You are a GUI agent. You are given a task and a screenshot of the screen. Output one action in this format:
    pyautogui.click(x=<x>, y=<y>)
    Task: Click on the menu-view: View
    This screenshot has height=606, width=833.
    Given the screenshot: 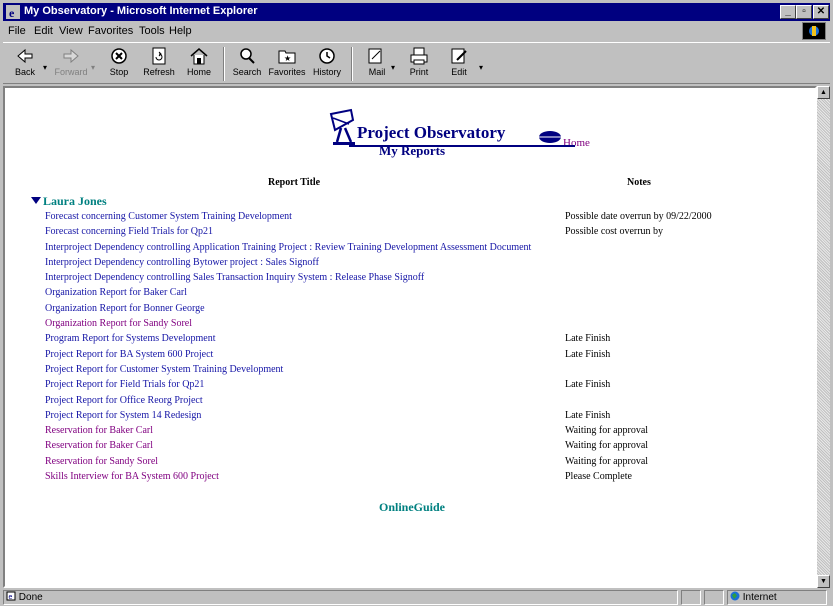 What is the action you would take?
    pyautogui.click(x=71, y=31)
    